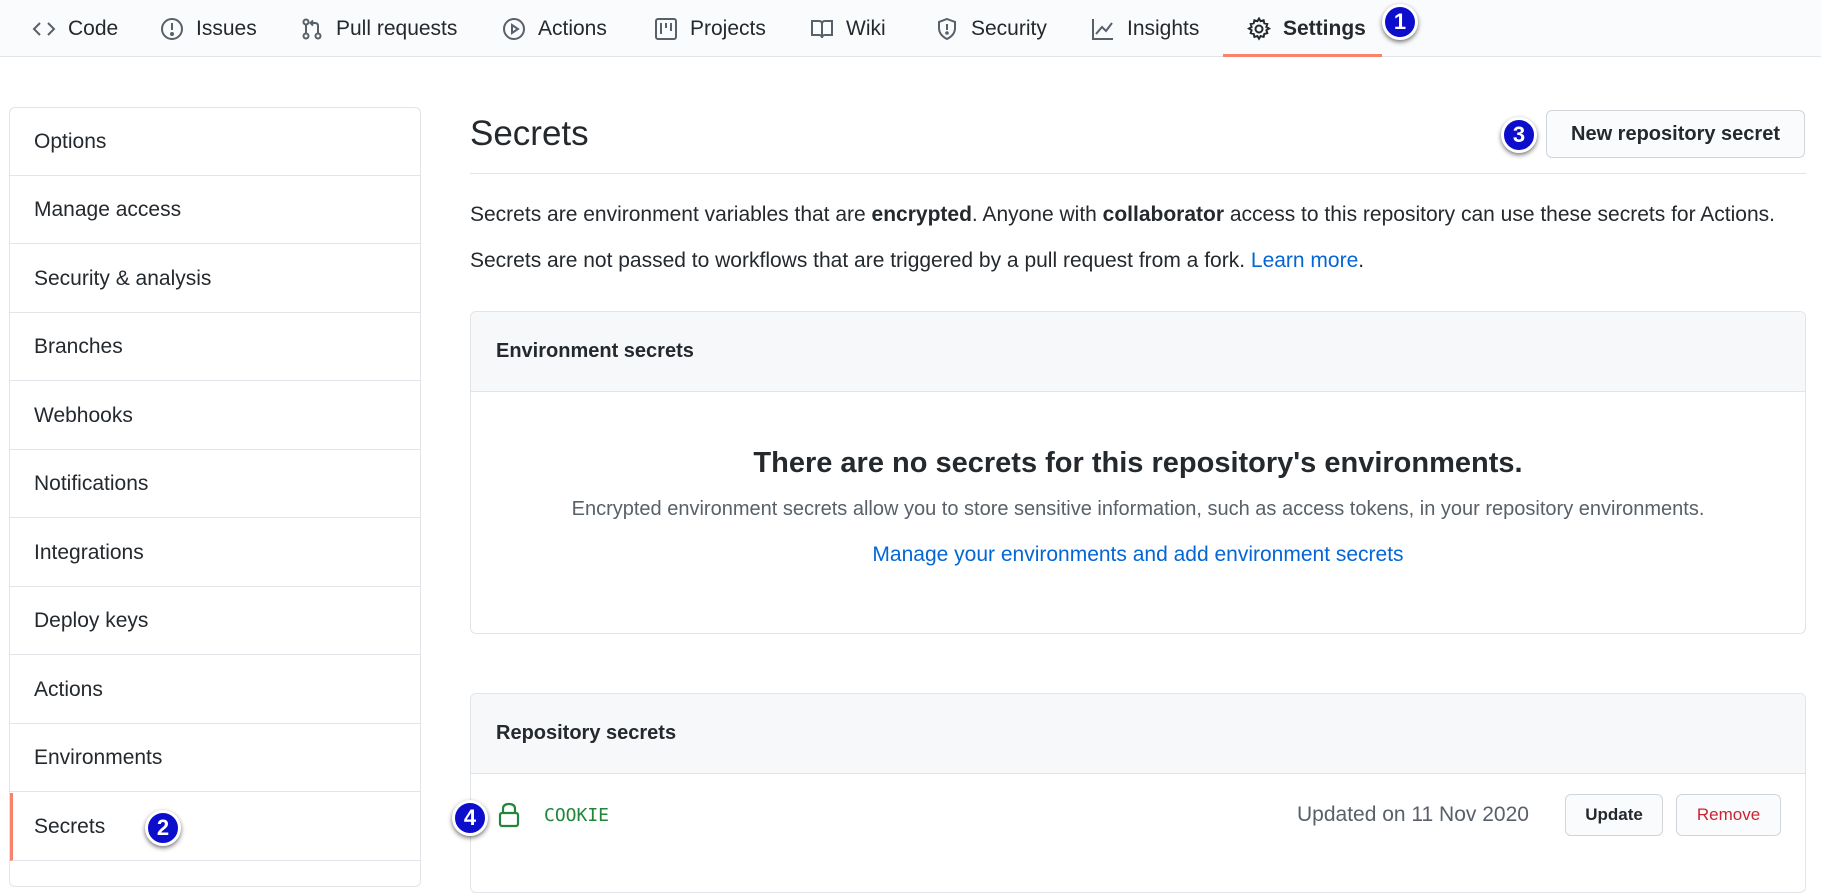 The height and width of the screenshot is (893, 1821). I want to click on tab-code-label: Code, so click(93, 28).